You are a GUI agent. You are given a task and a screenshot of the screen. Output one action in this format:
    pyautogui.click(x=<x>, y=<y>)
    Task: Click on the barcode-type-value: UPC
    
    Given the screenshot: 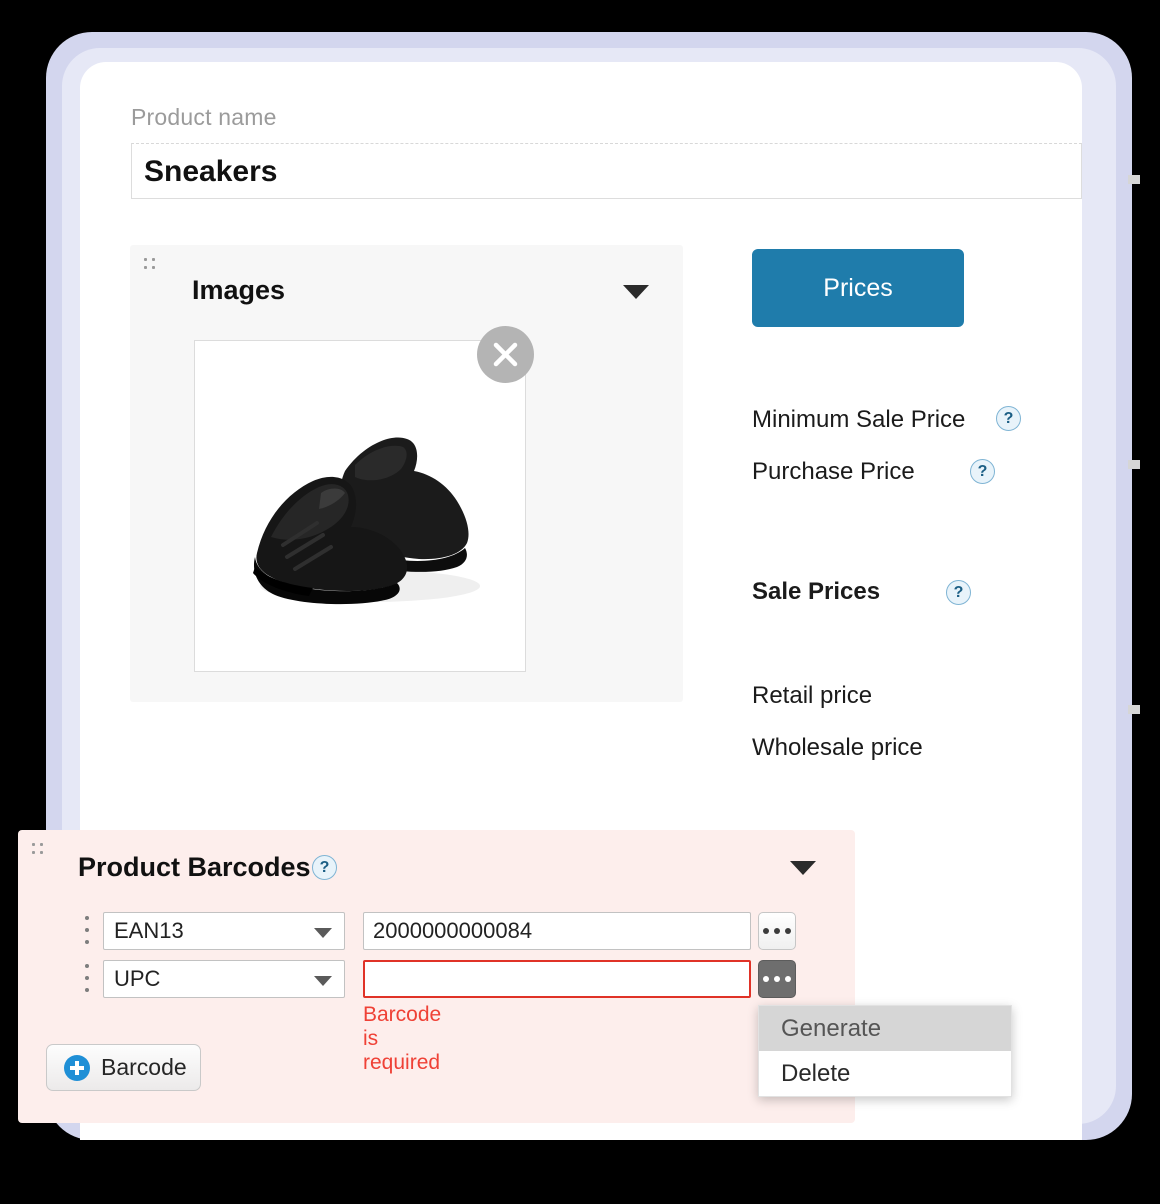 What is the action you would take?
    pyautogui.click(x=137, y=978)
    